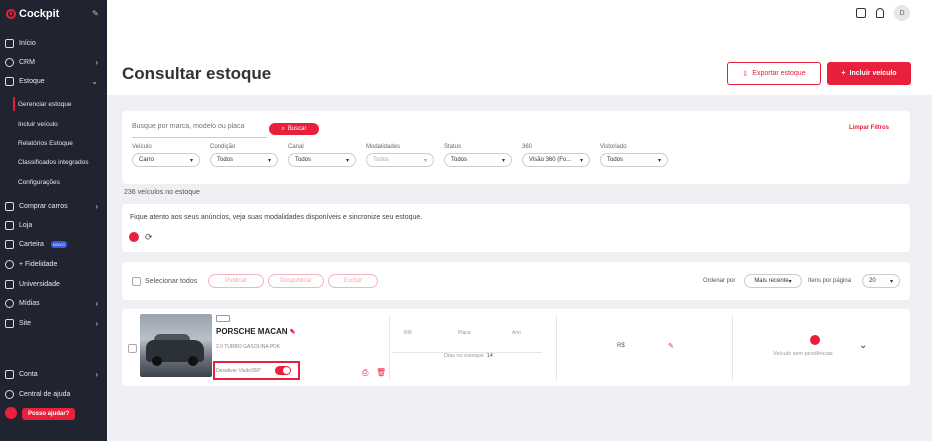  I want to click on filter-select: Visão 360 (Fo... ▾, so click(556, 160).